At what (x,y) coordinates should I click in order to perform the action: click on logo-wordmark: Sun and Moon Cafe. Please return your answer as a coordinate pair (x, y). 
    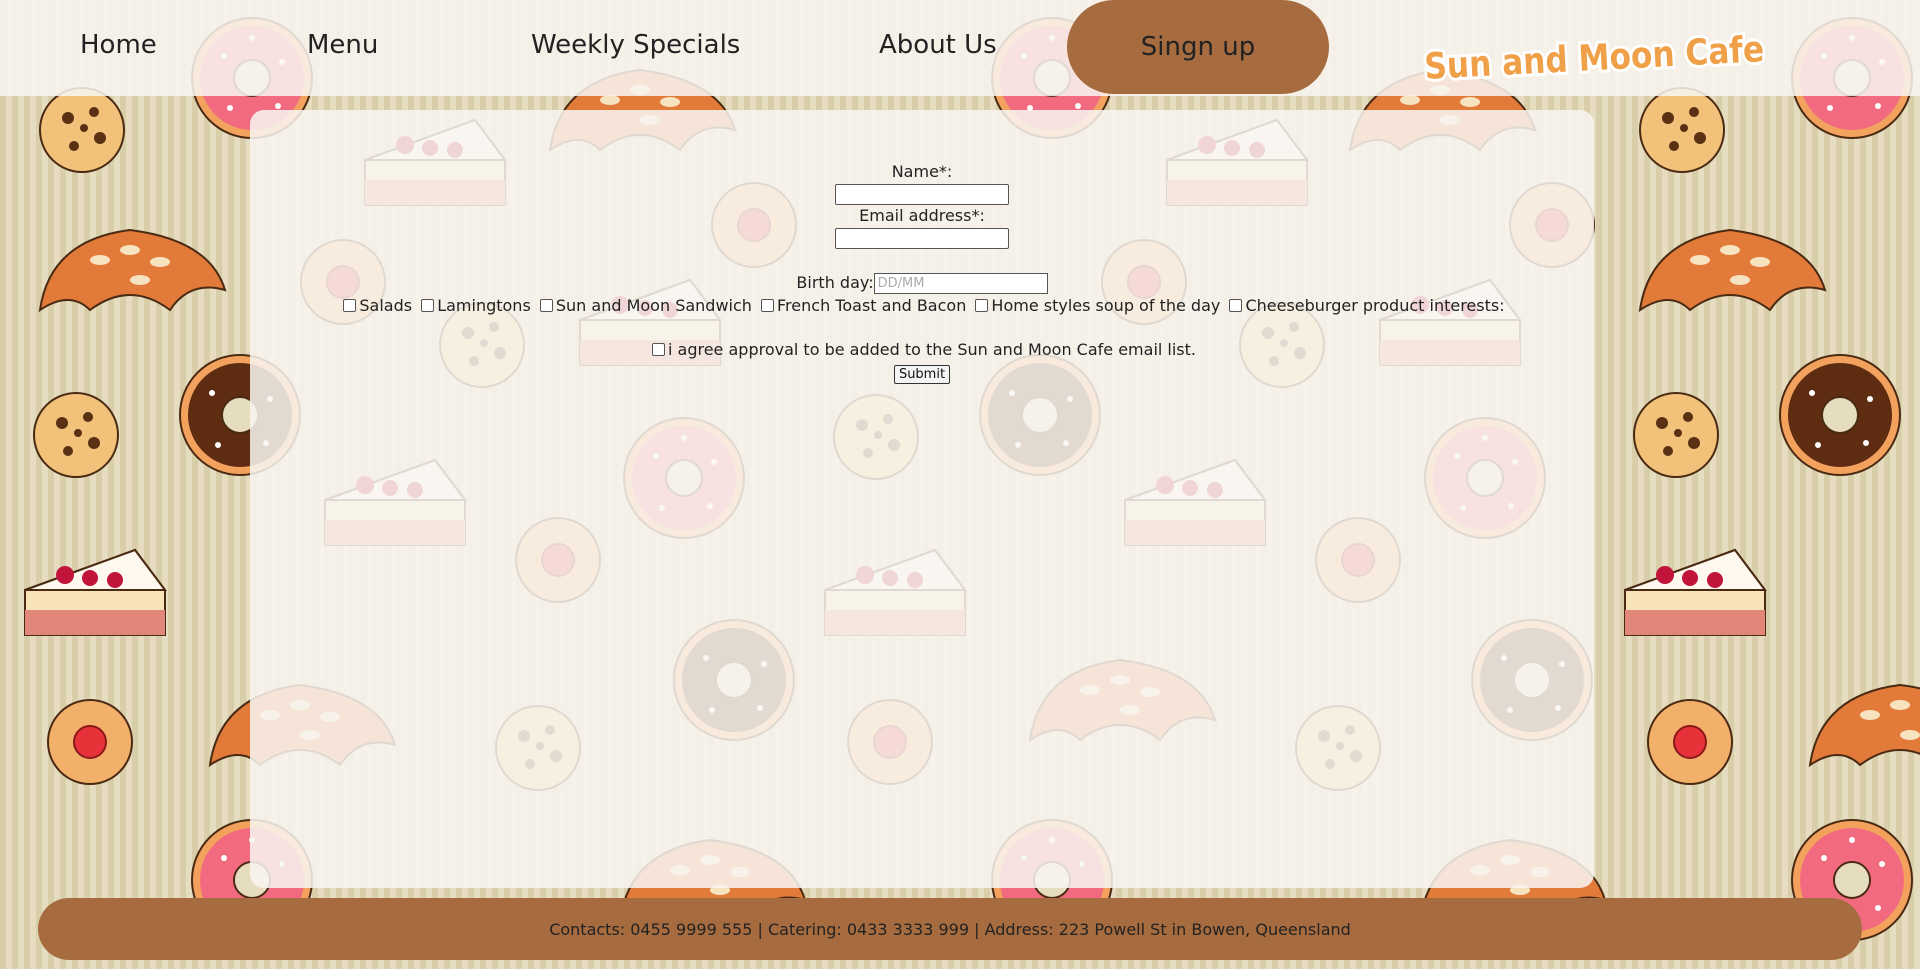
    Looking at the image, I should click on (1594, 56).